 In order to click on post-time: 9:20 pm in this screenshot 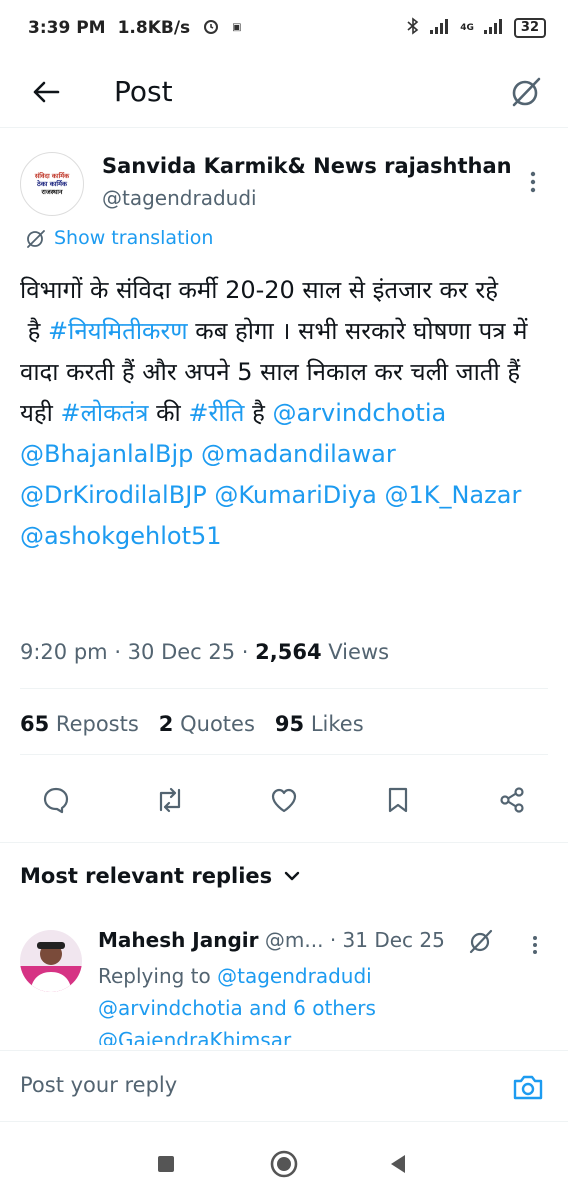, I will do `click(64, 652)`.